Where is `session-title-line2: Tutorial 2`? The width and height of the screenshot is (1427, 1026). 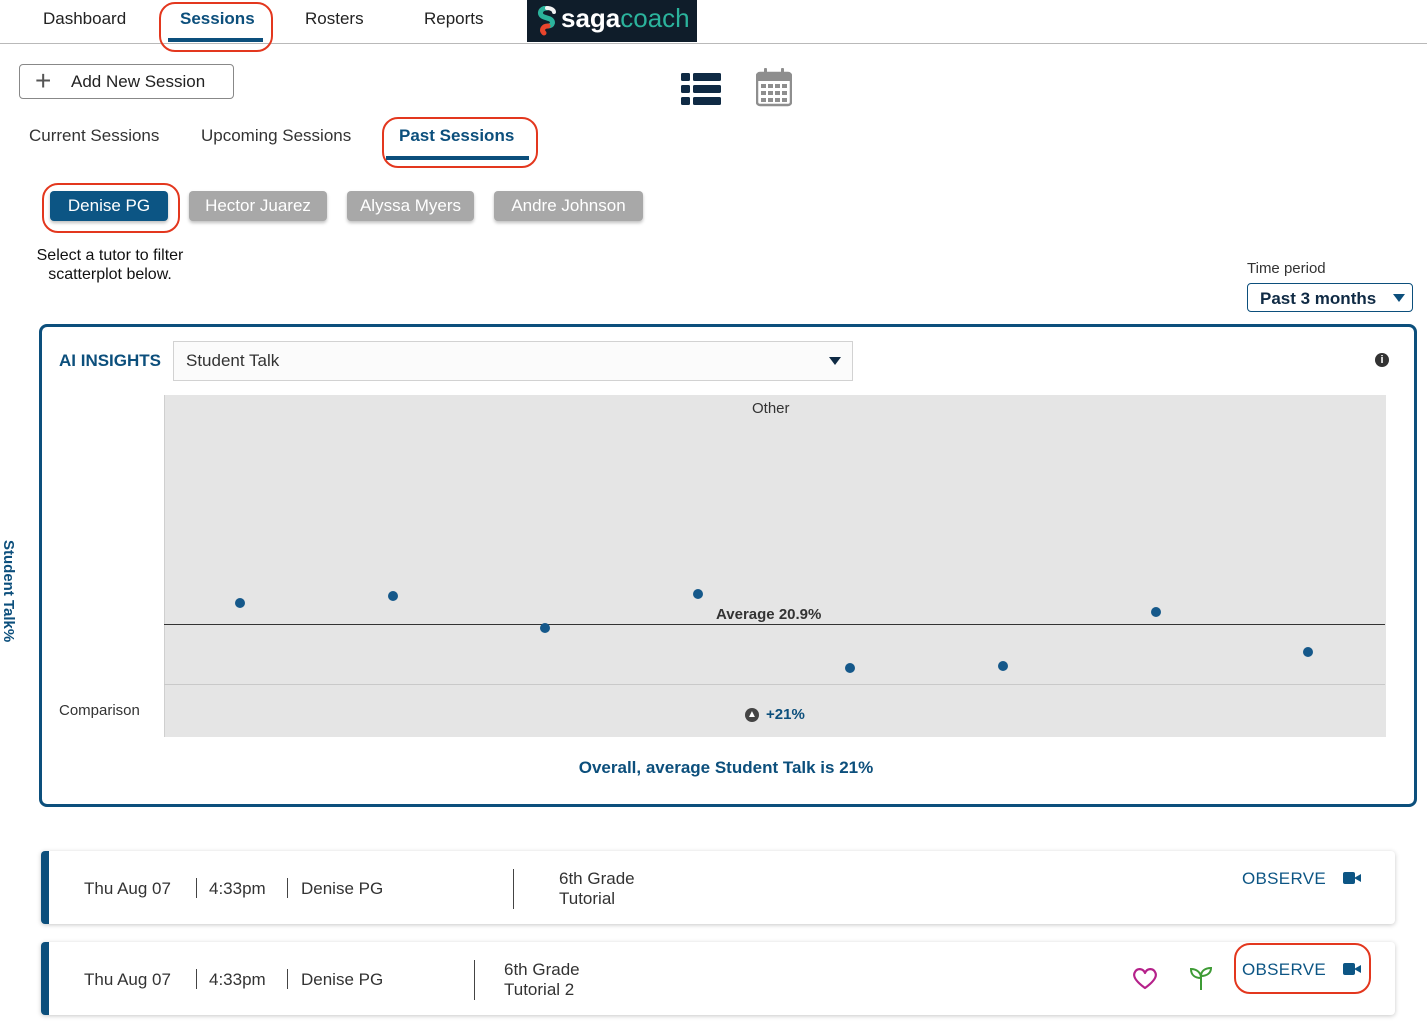
session-title-line2: Tutorial 2 is located at coordinates (539, 989).